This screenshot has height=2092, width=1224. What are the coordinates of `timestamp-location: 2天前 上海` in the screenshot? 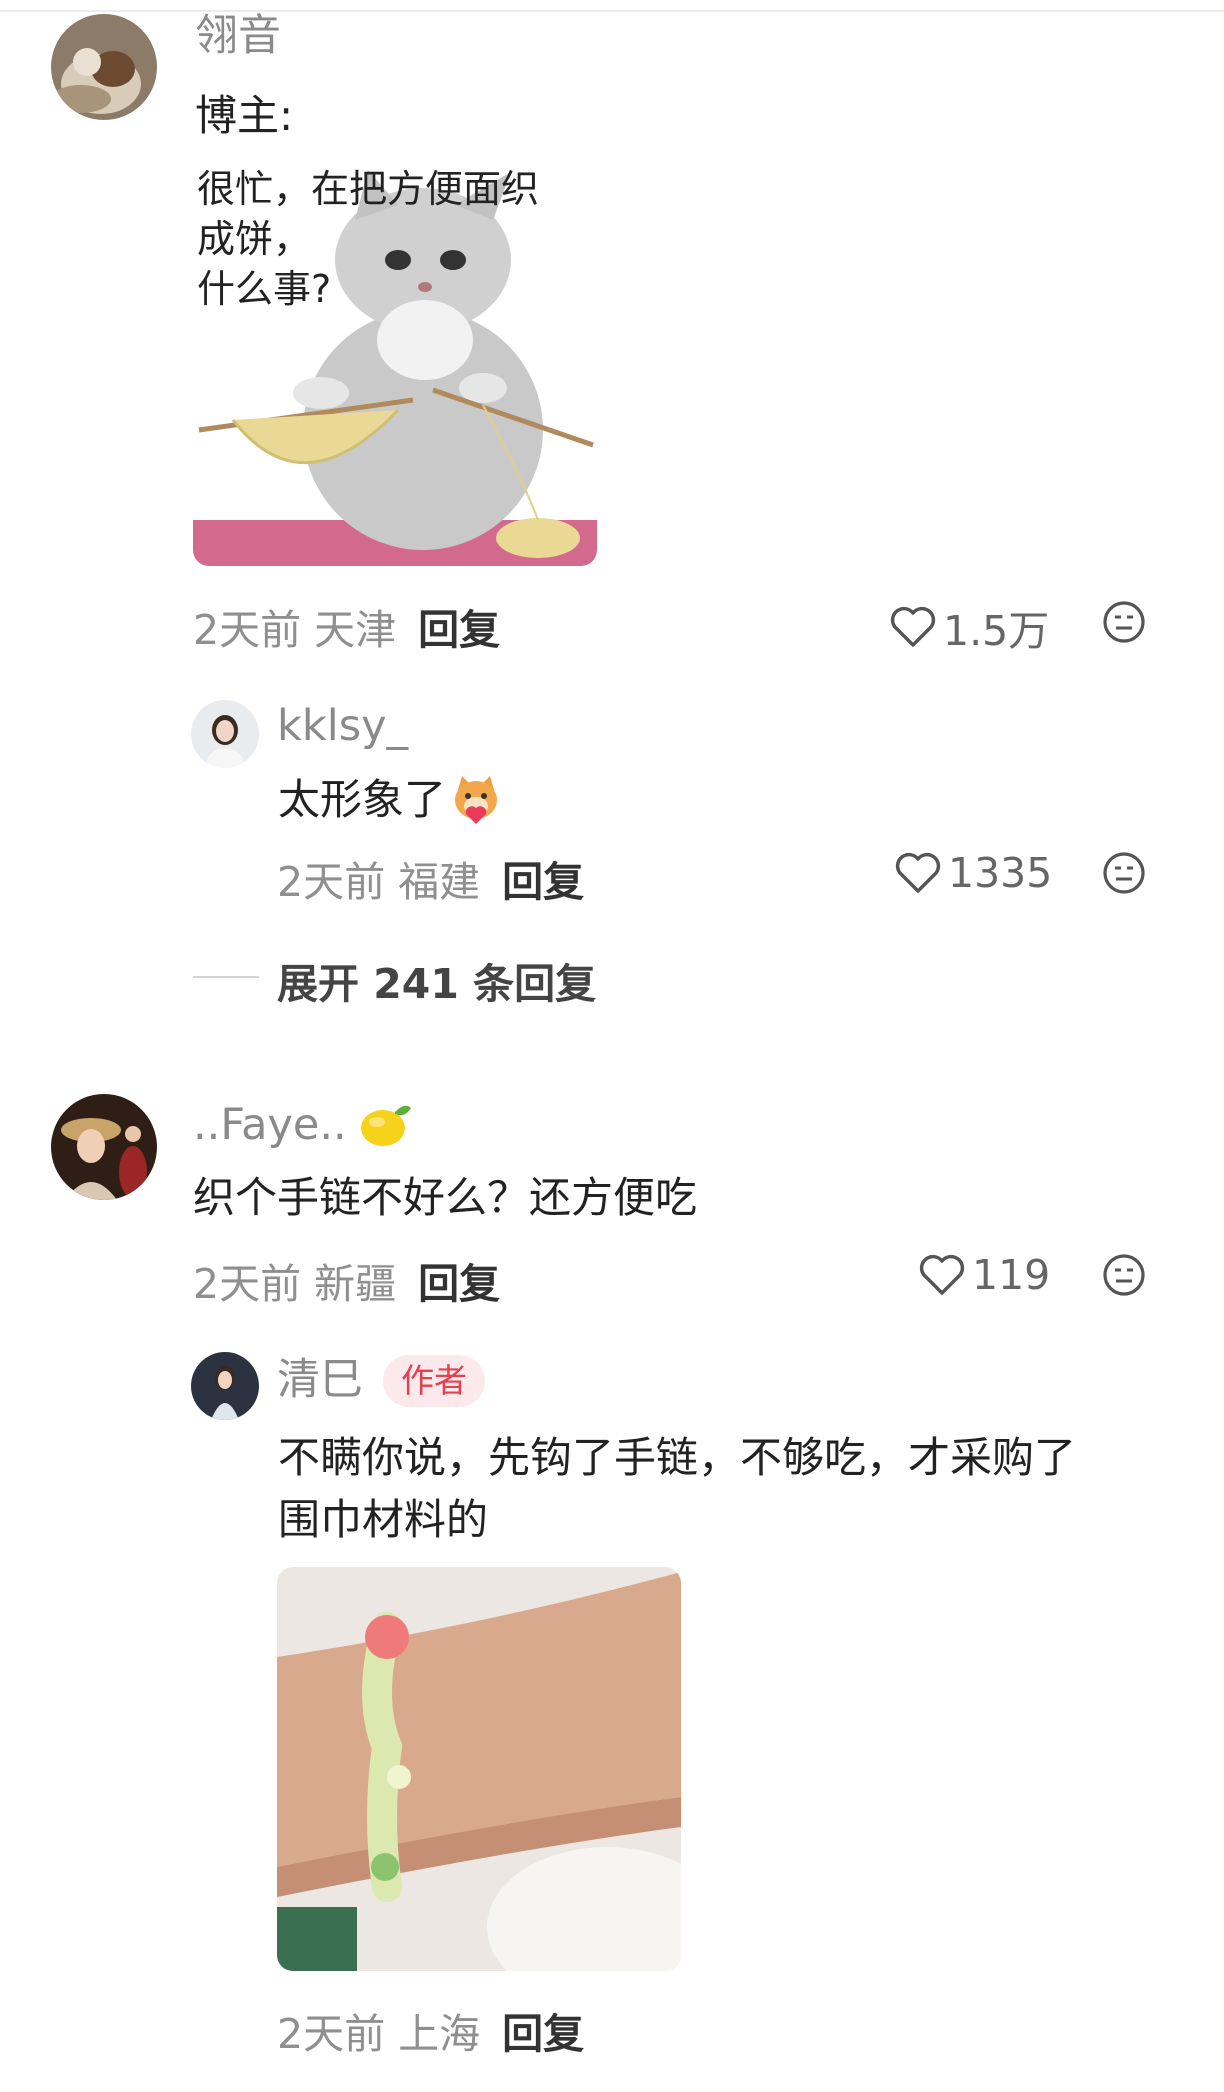 It's located at (379, 2034).